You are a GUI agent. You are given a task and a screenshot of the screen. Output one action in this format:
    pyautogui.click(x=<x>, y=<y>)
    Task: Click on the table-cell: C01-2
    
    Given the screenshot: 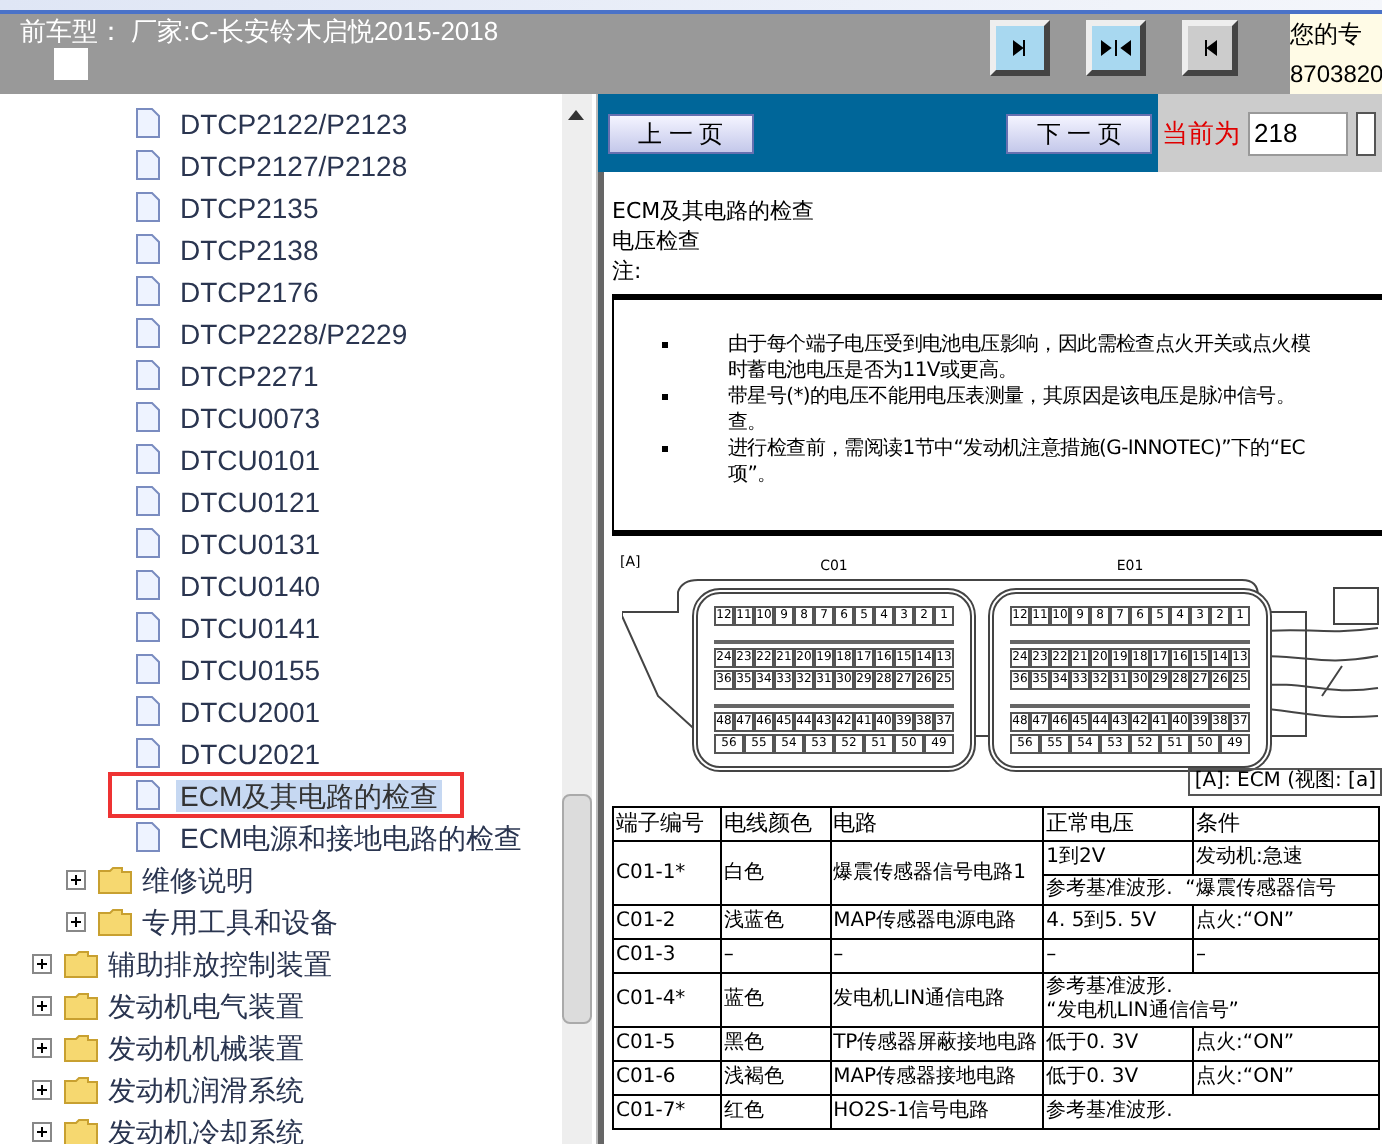 What is the action you would take?
    pyautogui.click(x=667, y=922)
    